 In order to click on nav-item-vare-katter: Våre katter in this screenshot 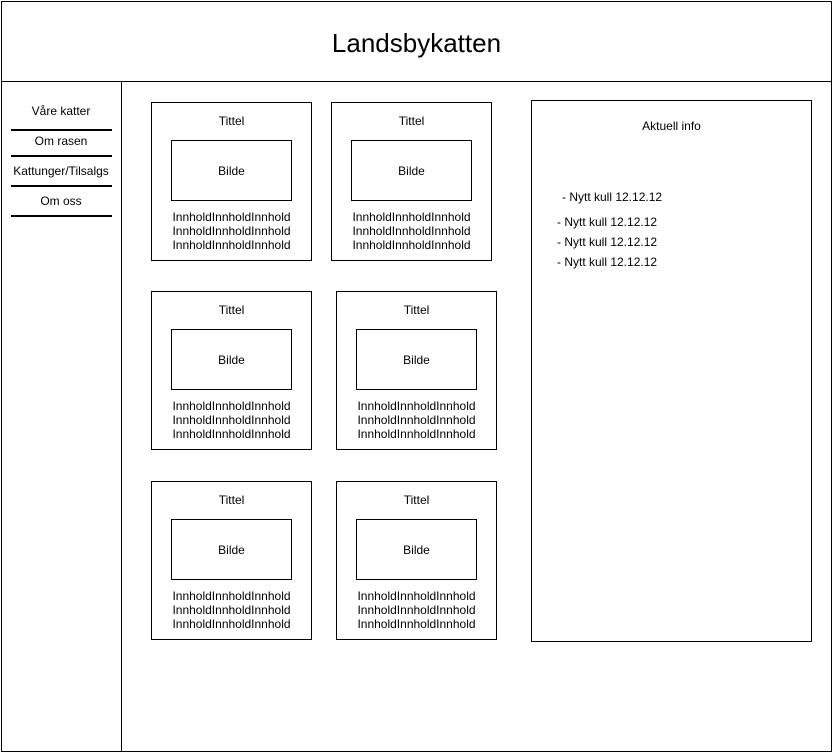, I will do `click(61, 111)`.